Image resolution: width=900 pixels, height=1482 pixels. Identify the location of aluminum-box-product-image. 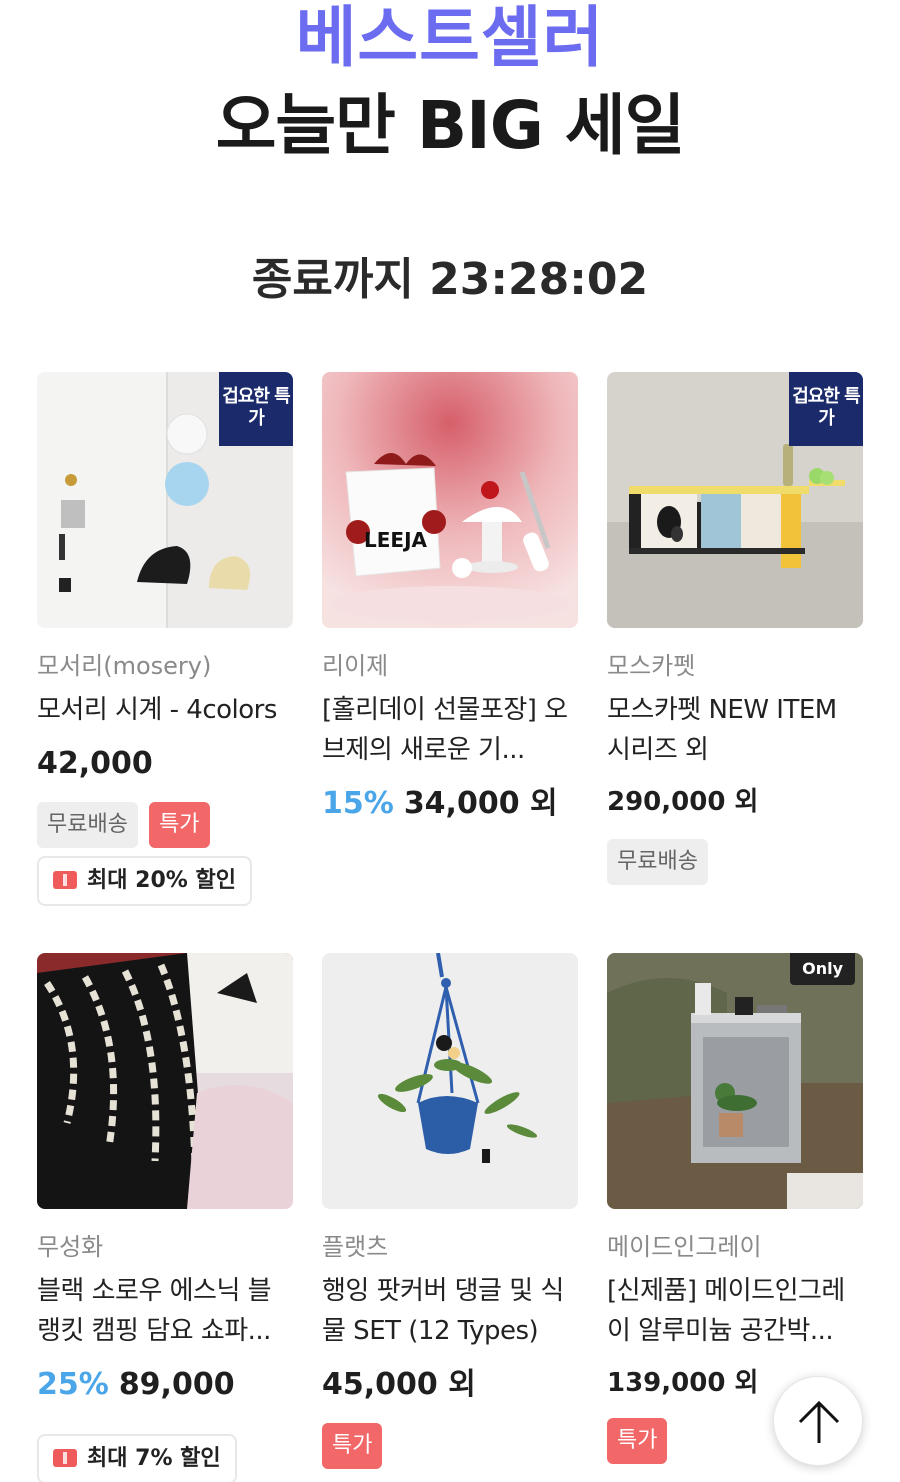
(735, 1081).